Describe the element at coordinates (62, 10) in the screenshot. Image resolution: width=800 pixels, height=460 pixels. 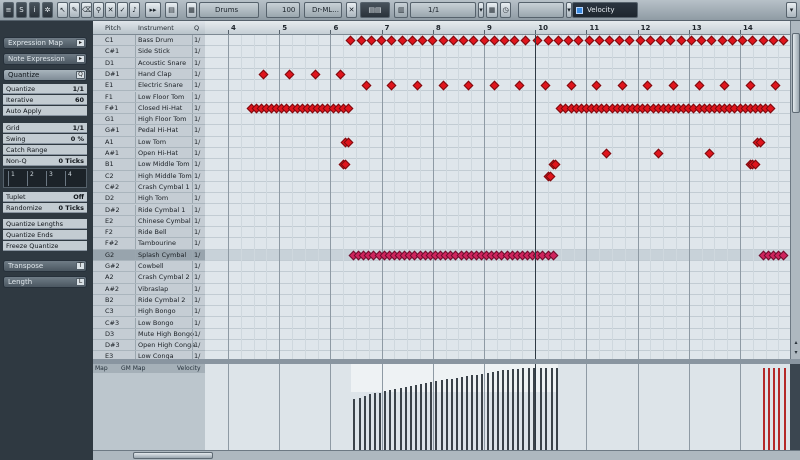
I see `pointer-tool-icon: ↖` at that location.